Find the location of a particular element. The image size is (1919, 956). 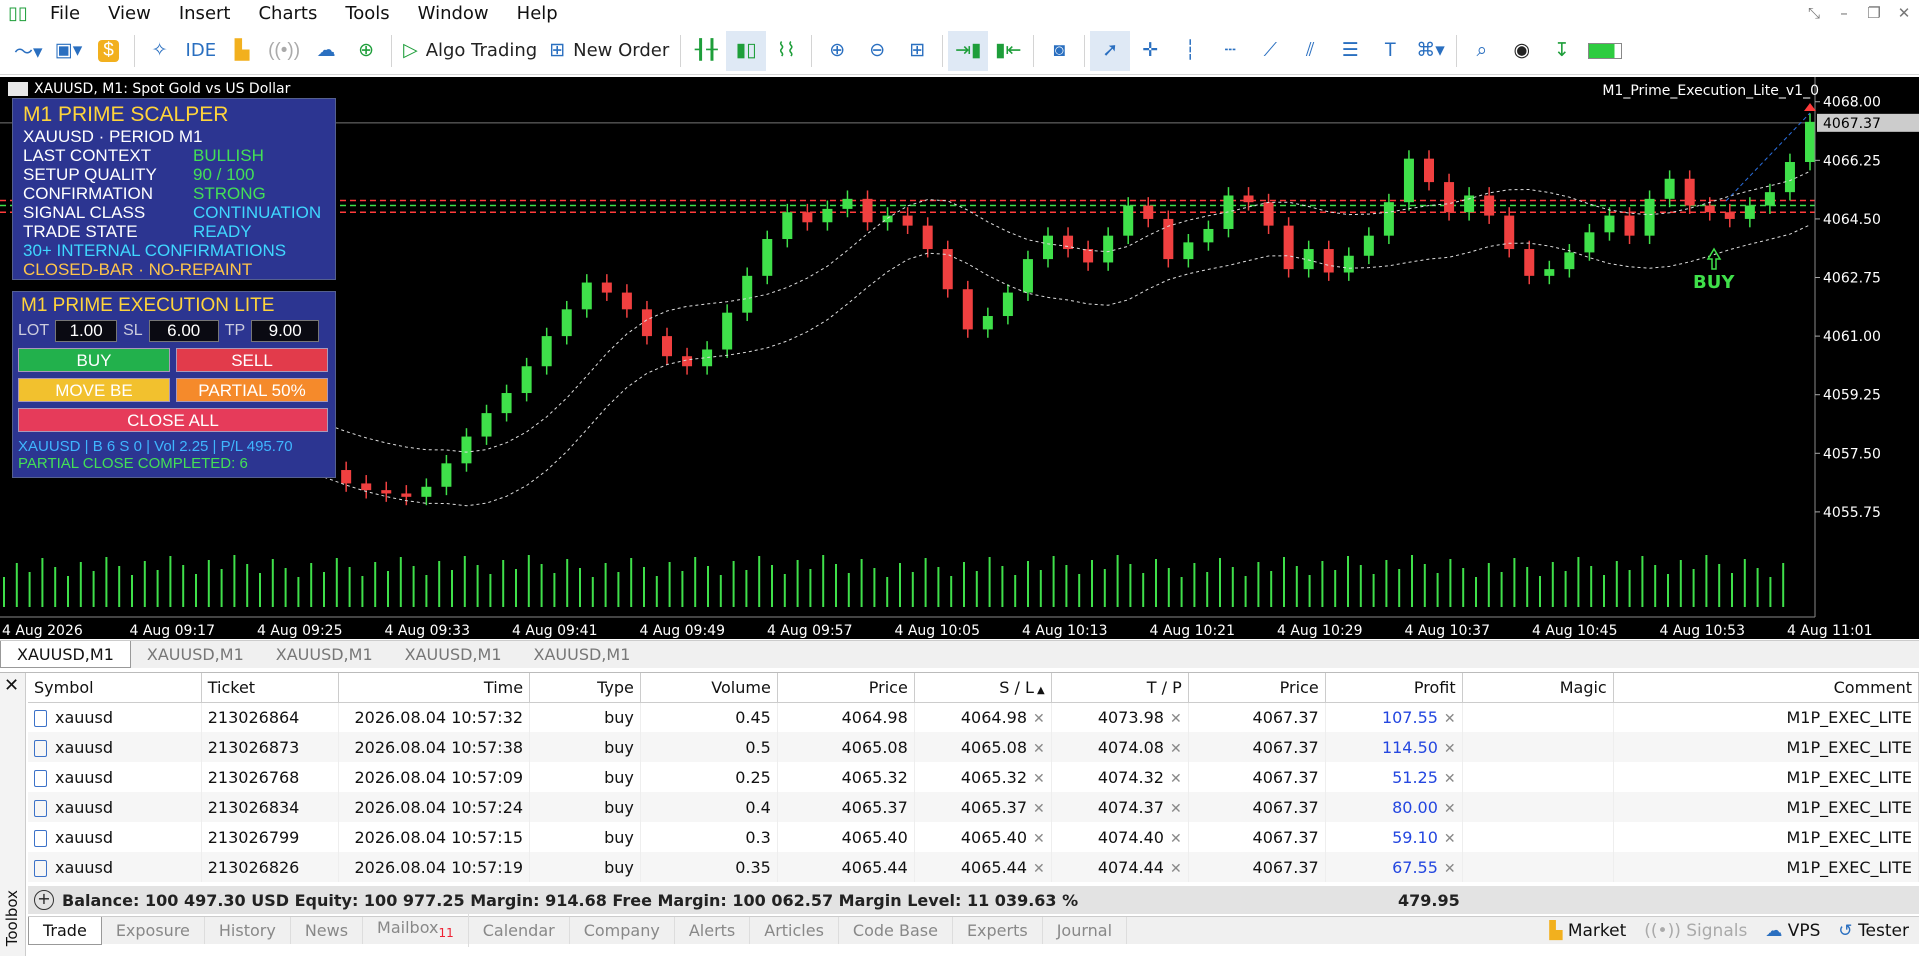

column-header: Comment is located at coordinates (1766, 688).